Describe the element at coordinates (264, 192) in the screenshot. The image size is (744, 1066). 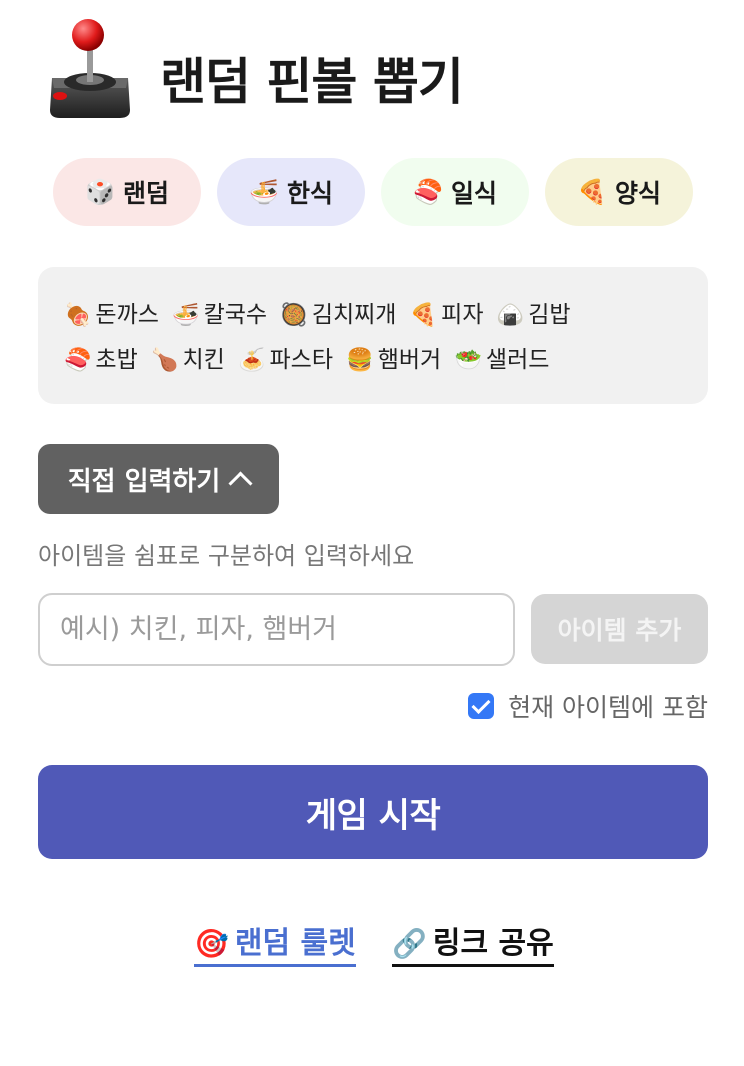
I see `noodle-bowl-icon: 🍜` at that location.